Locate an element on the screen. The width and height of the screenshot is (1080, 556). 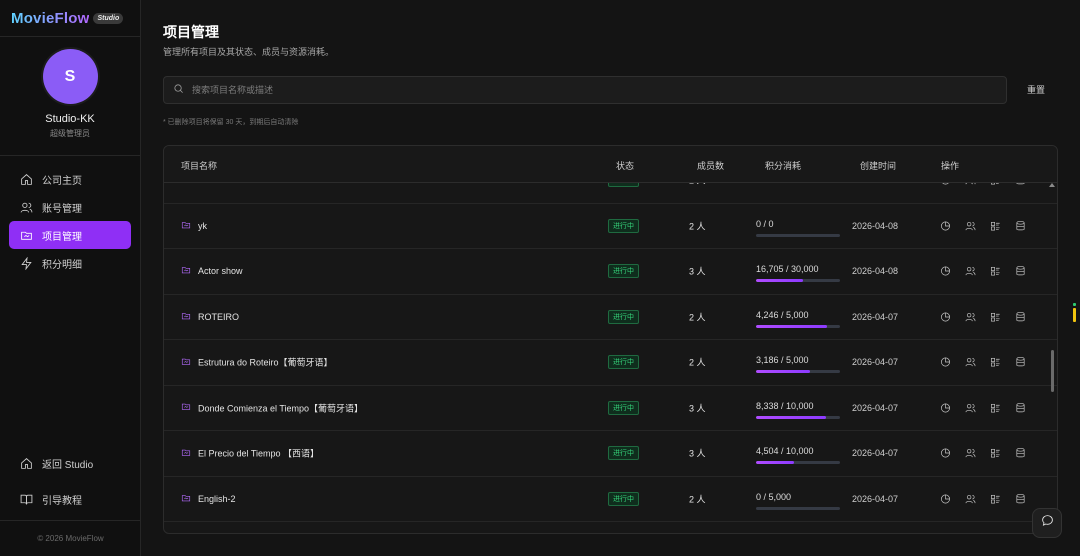
project-name-cell: English-2 is located at coordinates (208, 499).